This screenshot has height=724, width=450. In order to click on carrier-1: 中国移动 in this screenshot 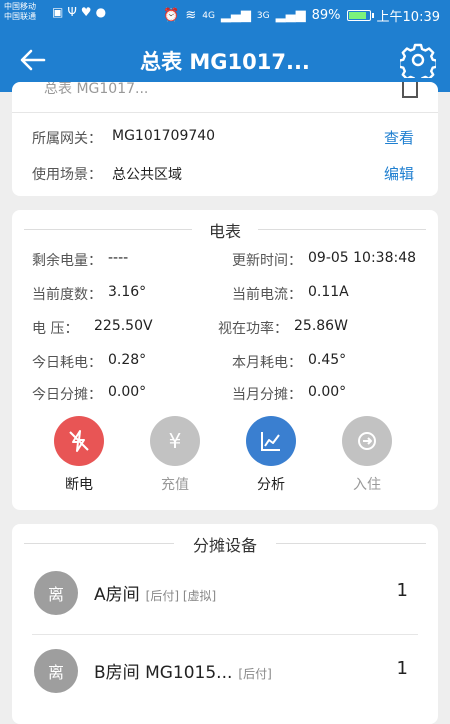, I will do `click(20, 6)`.